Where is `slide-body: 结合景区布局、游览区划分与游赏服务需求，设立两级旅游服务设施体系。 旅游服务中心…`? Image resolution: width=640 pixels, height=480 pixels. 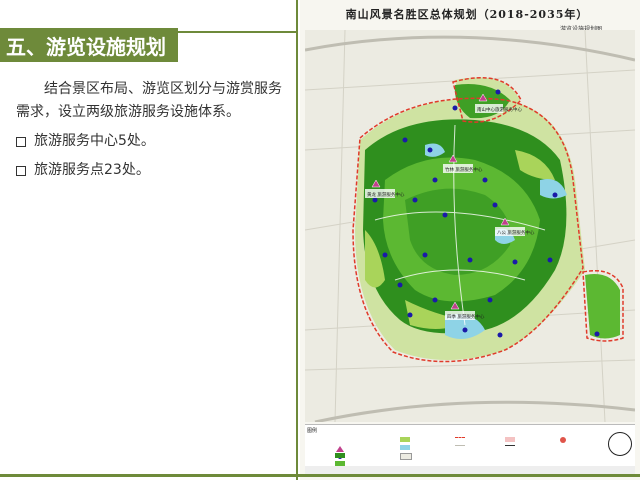
slide-body: 结合景区布局、游览区划分与游赏服务需求，设立两级旅游服务设施体系。 旅游服务中心… is located at coordinates (150, 133).